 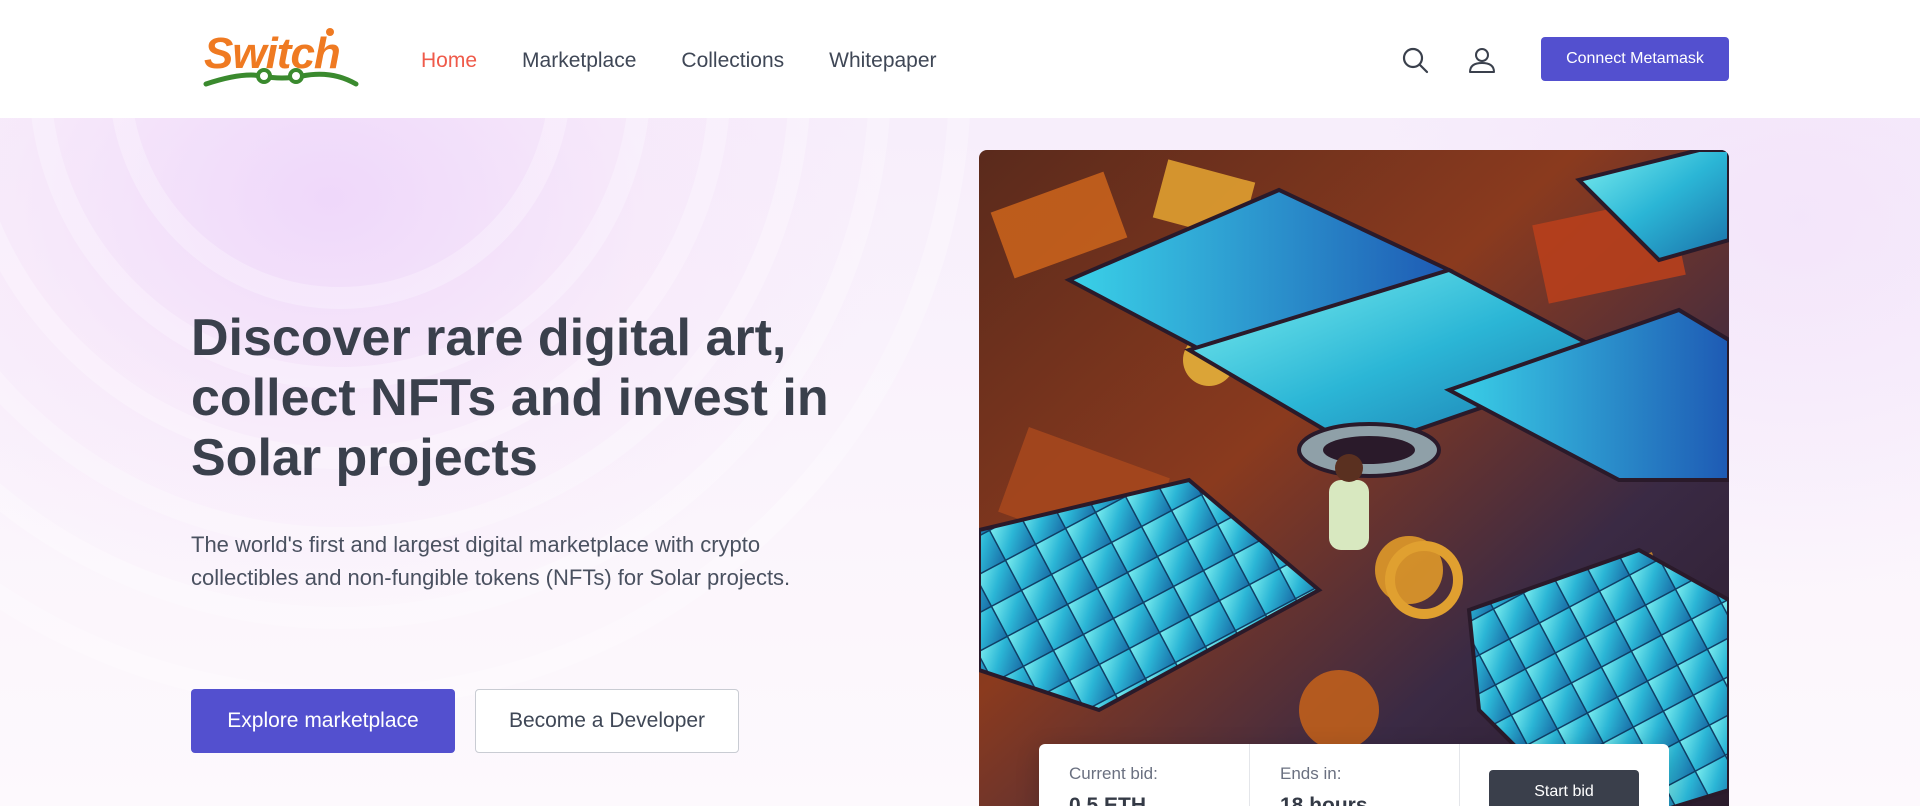 What do you see at coordinates (1459, 775) in the screenshot?
I see `bid-divider` at bounding box center [1459, 775].